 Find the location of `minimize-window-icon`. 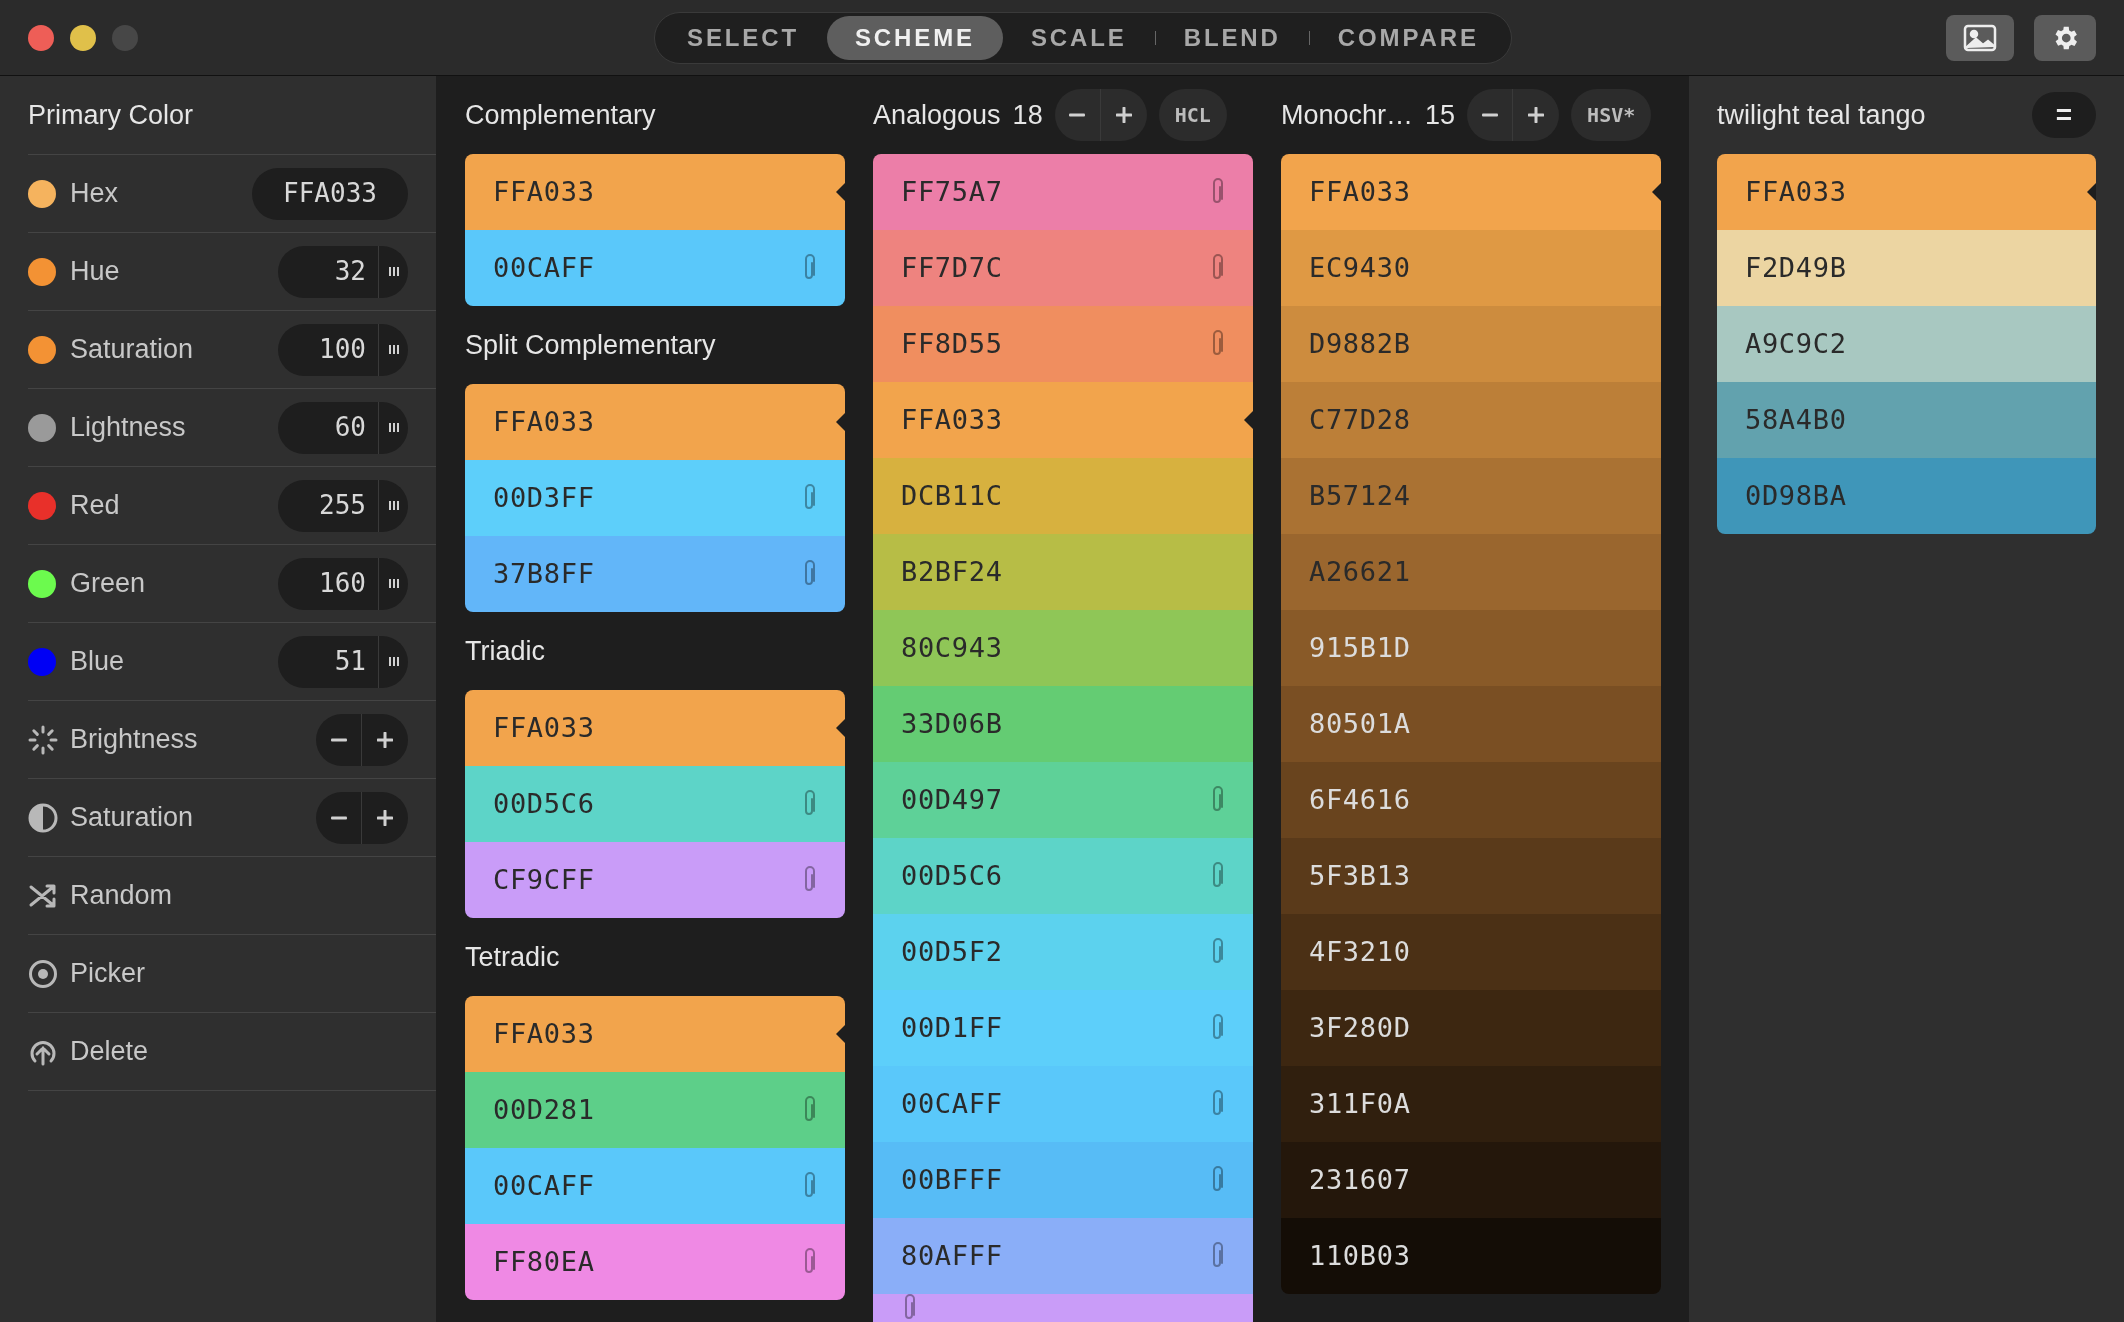

minimize-window-icon is located at coordinates (83, 37).